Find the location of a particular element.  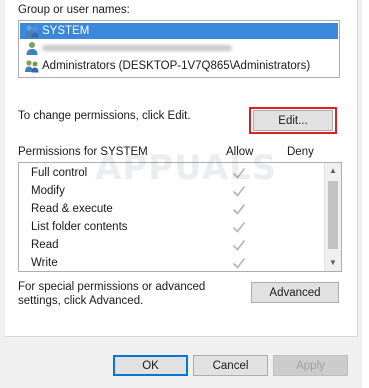

user-row-blurred is located at coordinates (179, 48).